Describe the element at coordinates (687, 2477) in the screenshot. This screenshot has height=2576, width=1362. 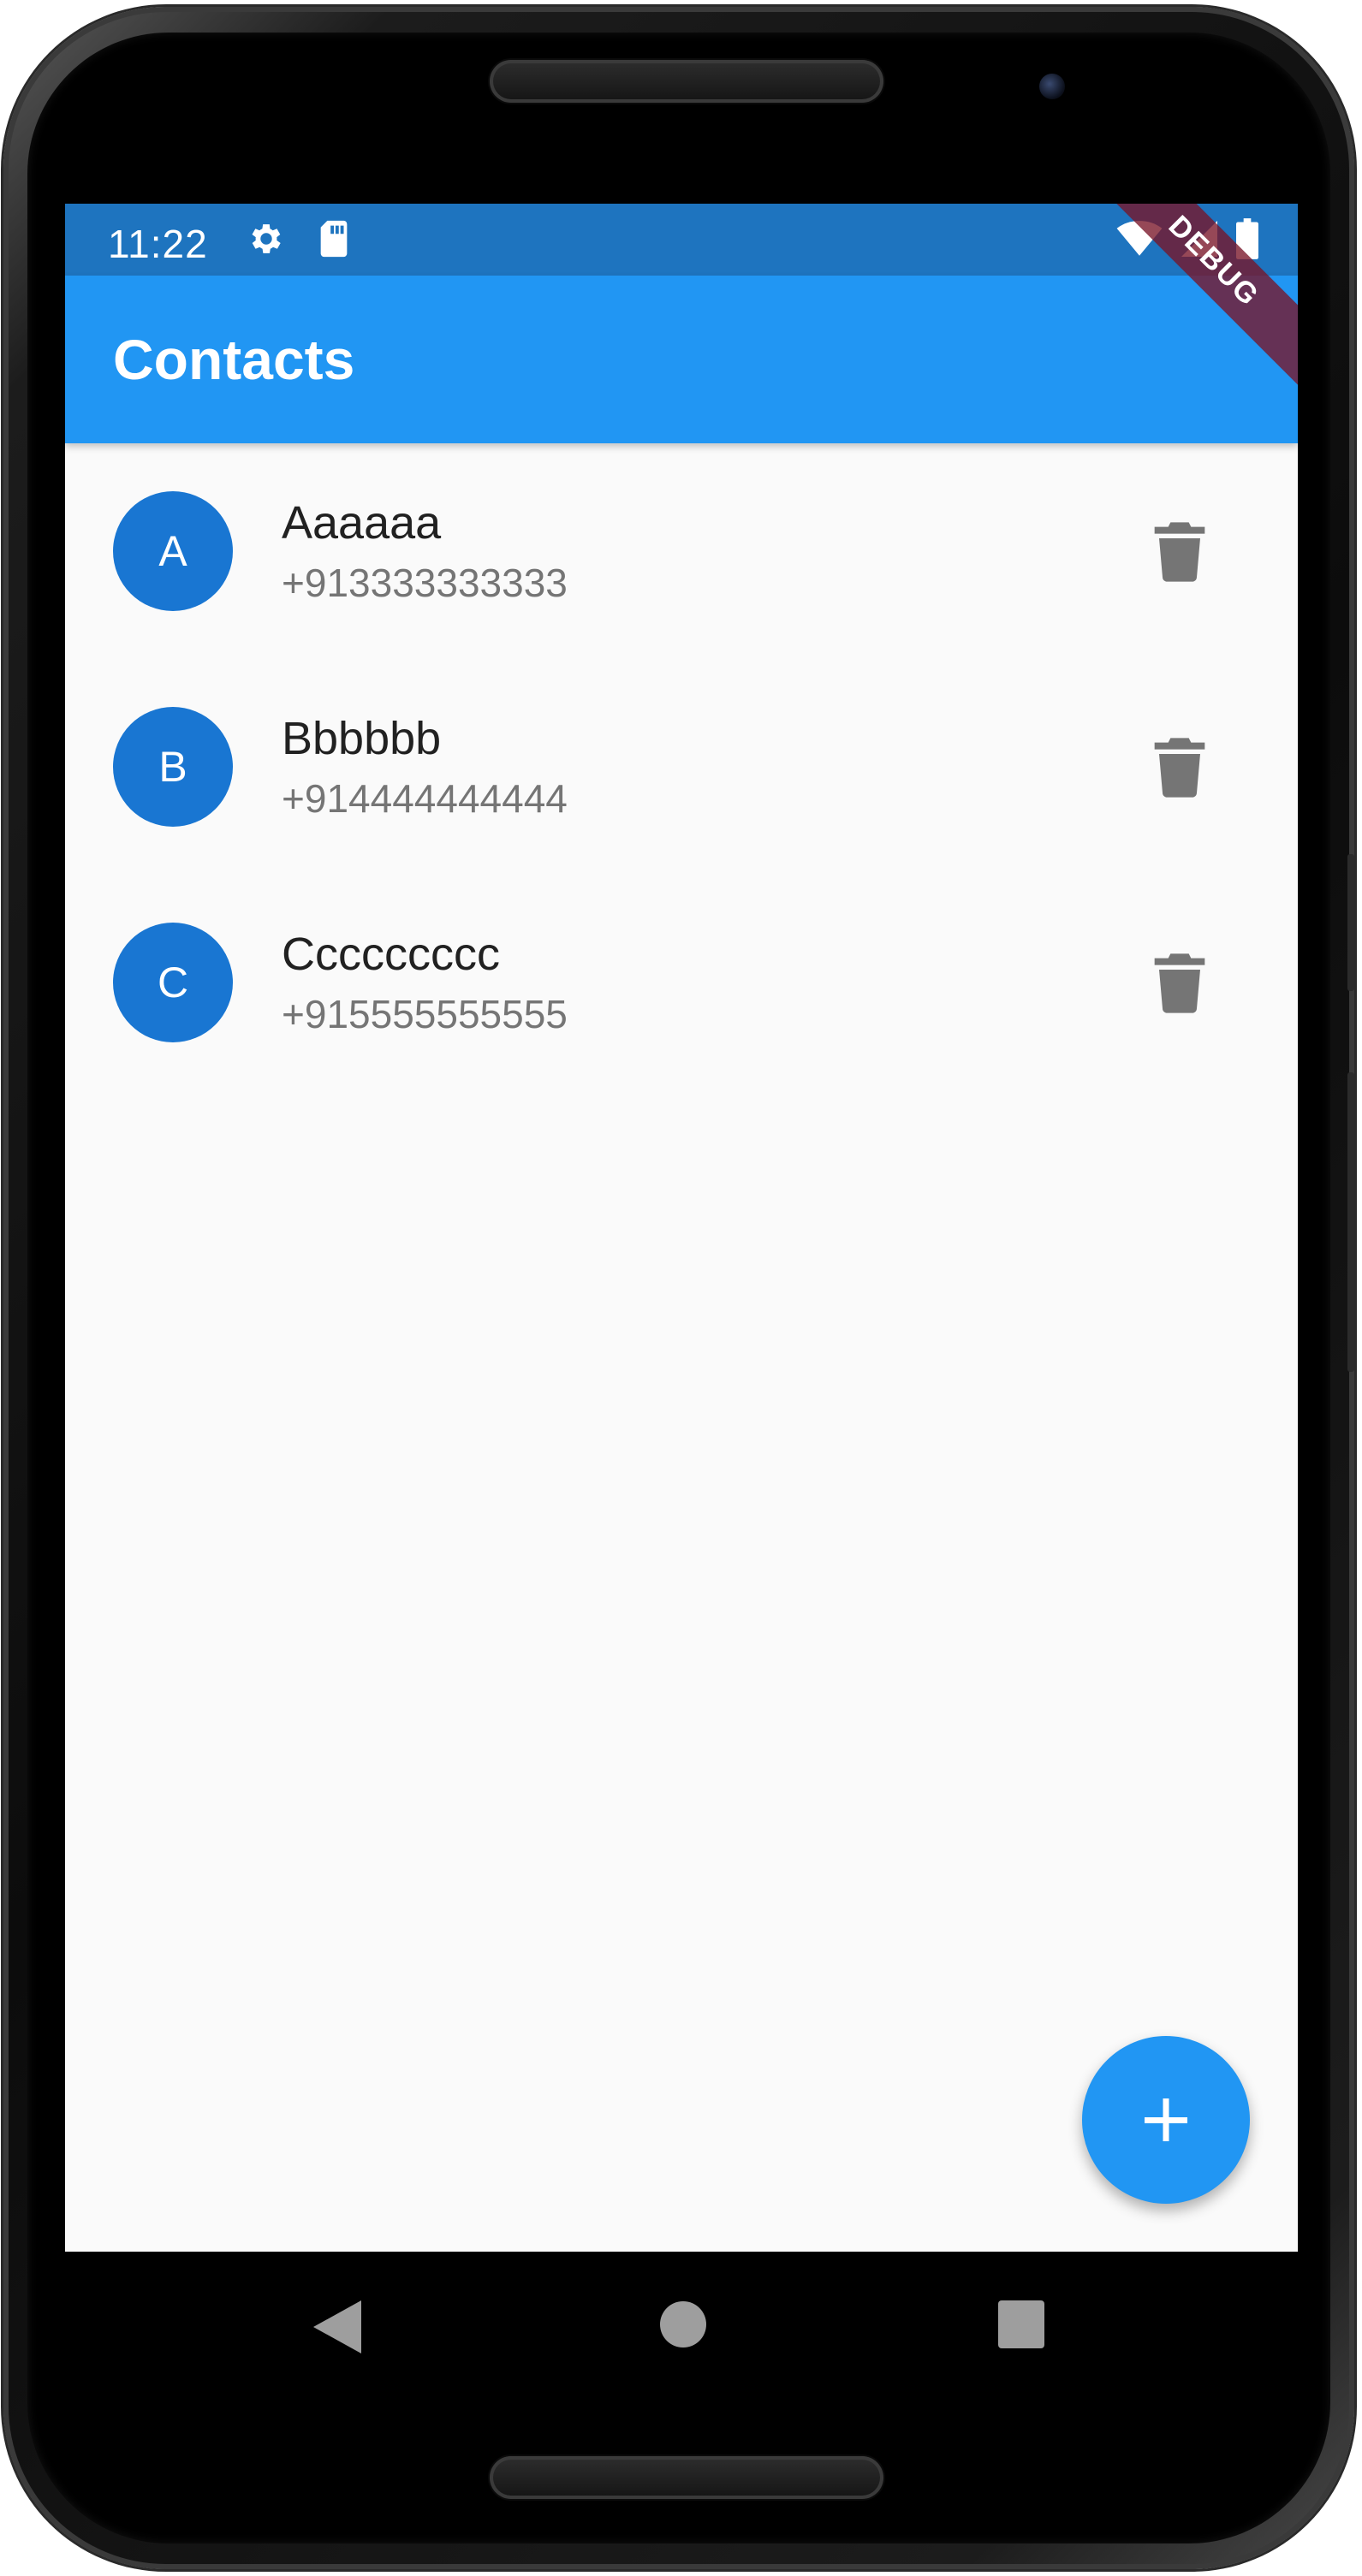
I see `bottom-speaker` at that location.